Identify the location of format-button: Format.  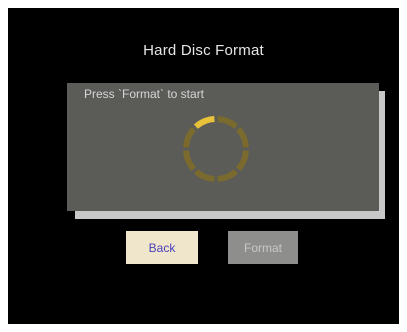
(263, 247).